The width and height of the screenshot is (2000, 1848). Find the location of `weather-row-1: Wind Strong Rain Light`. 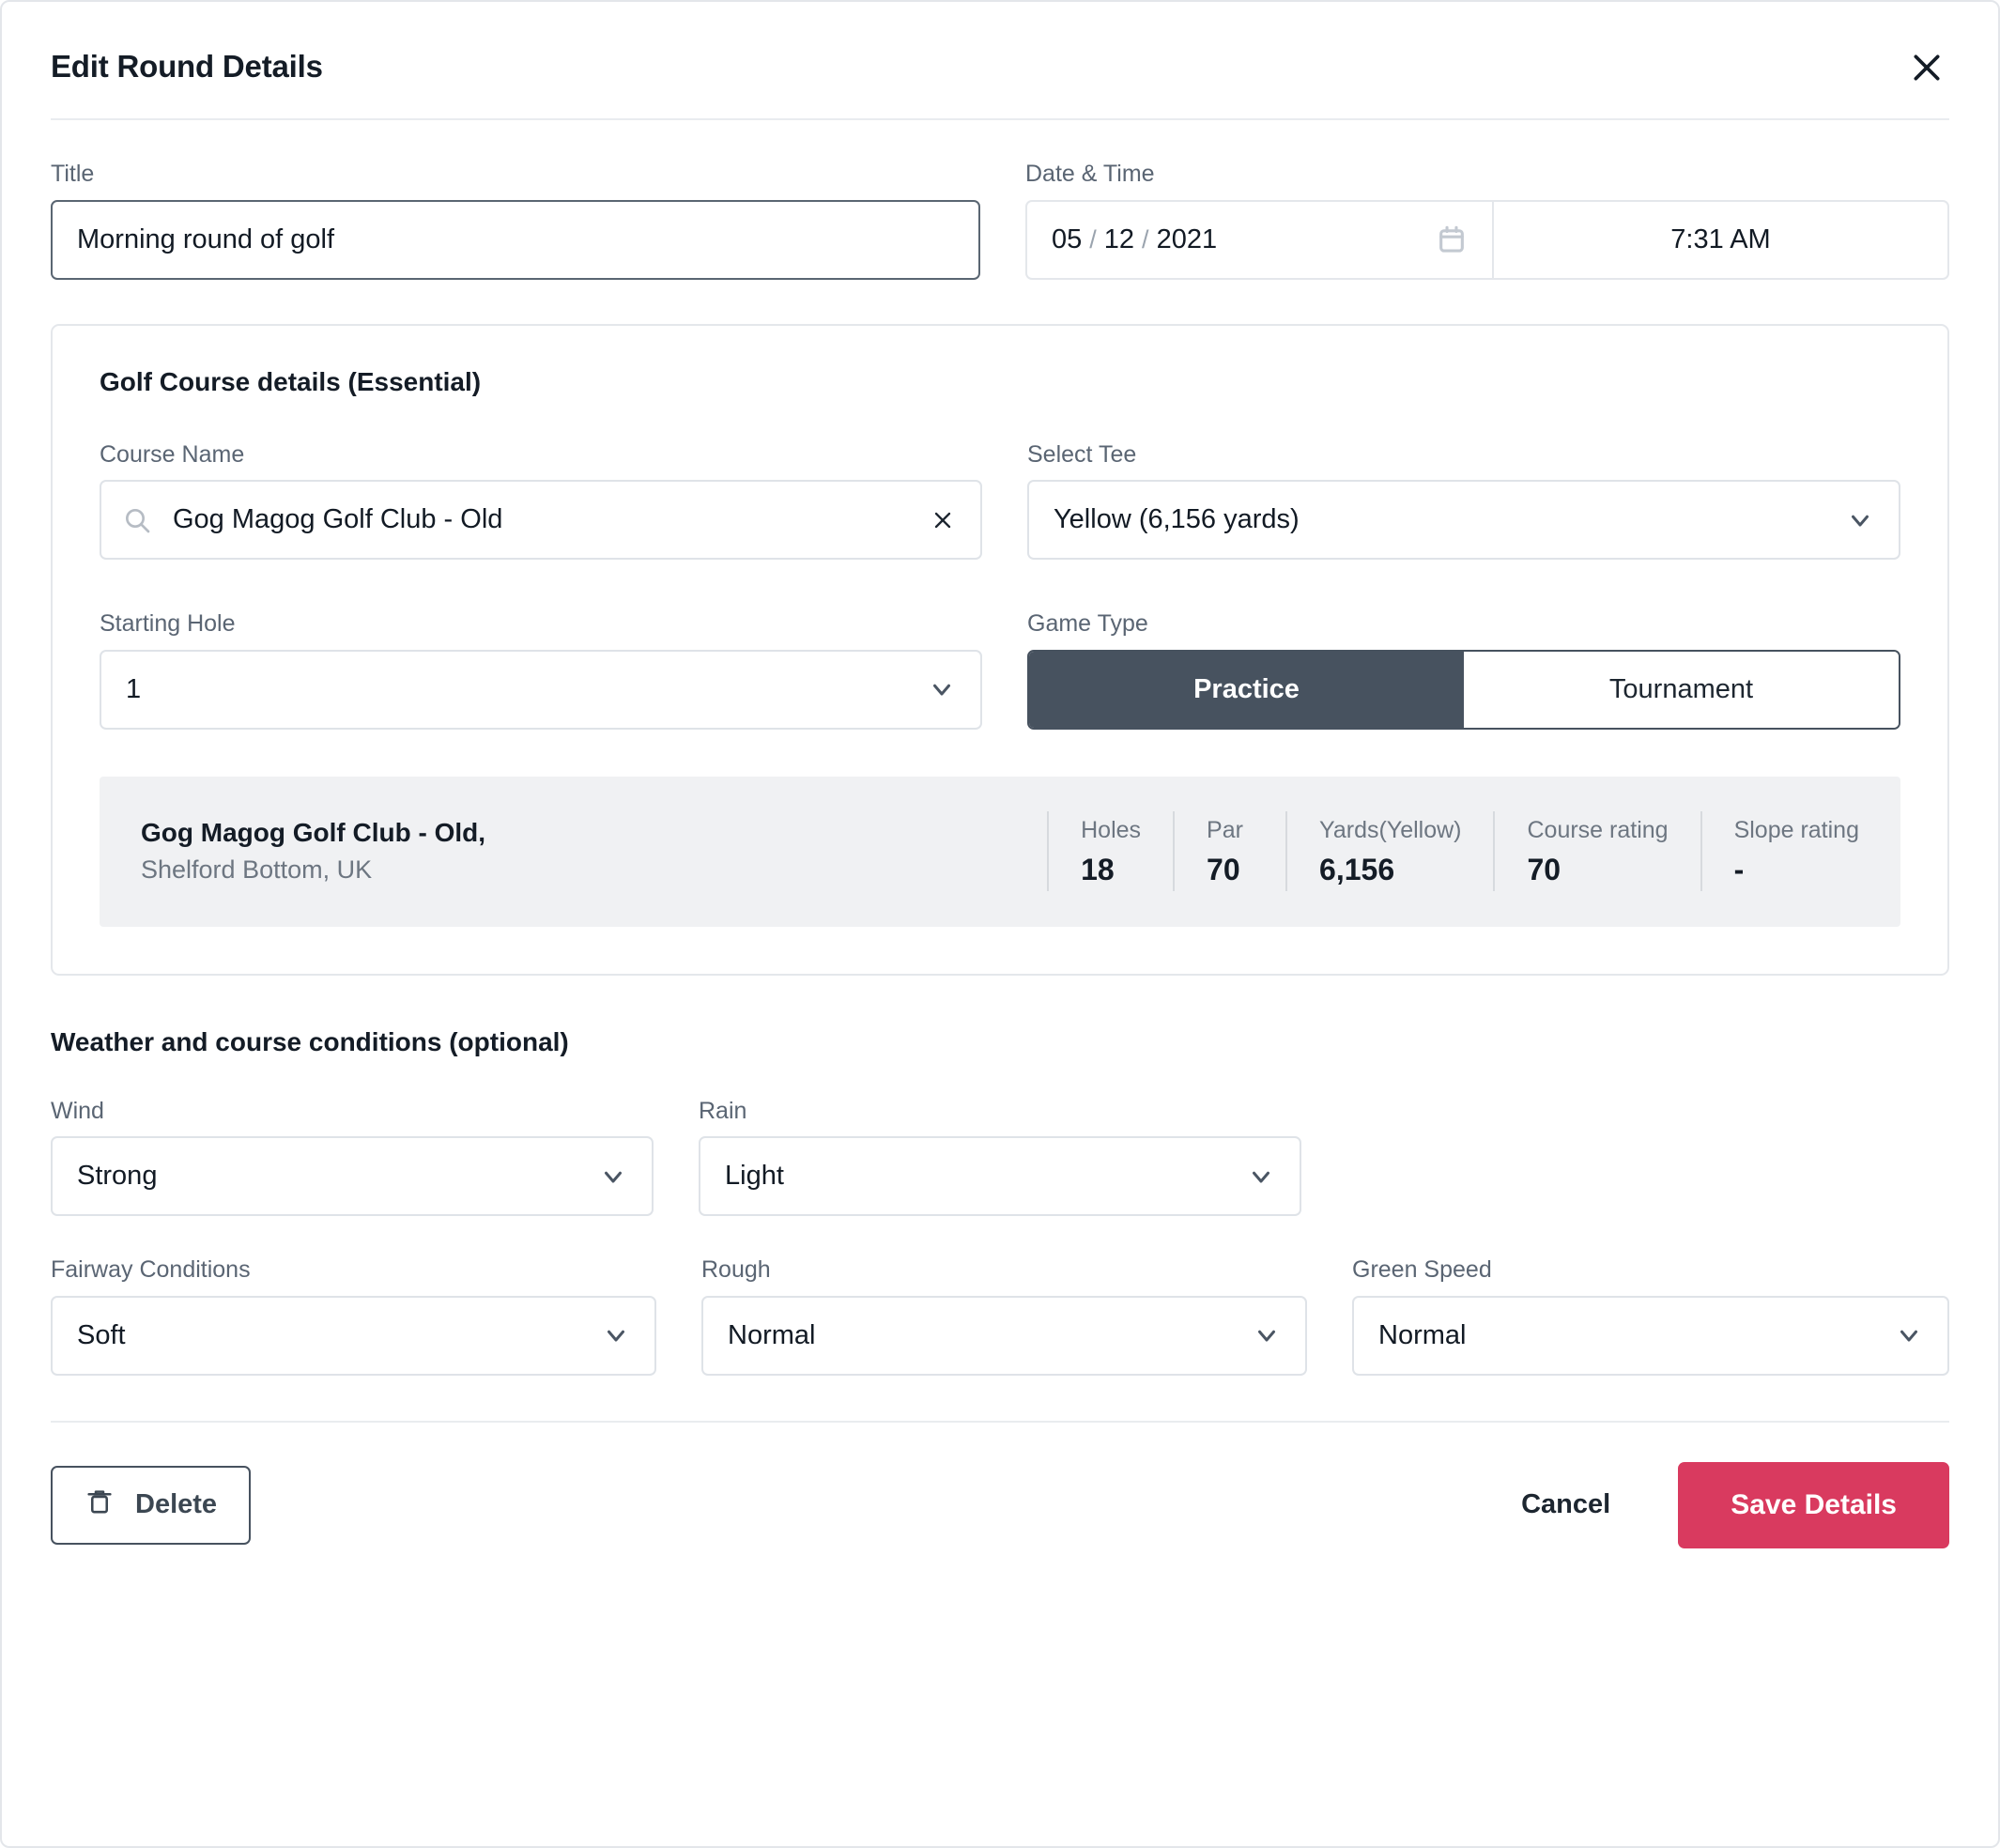

weather-row-1: Wind Strong Rain Light is located at coordinates (1000, 1157).